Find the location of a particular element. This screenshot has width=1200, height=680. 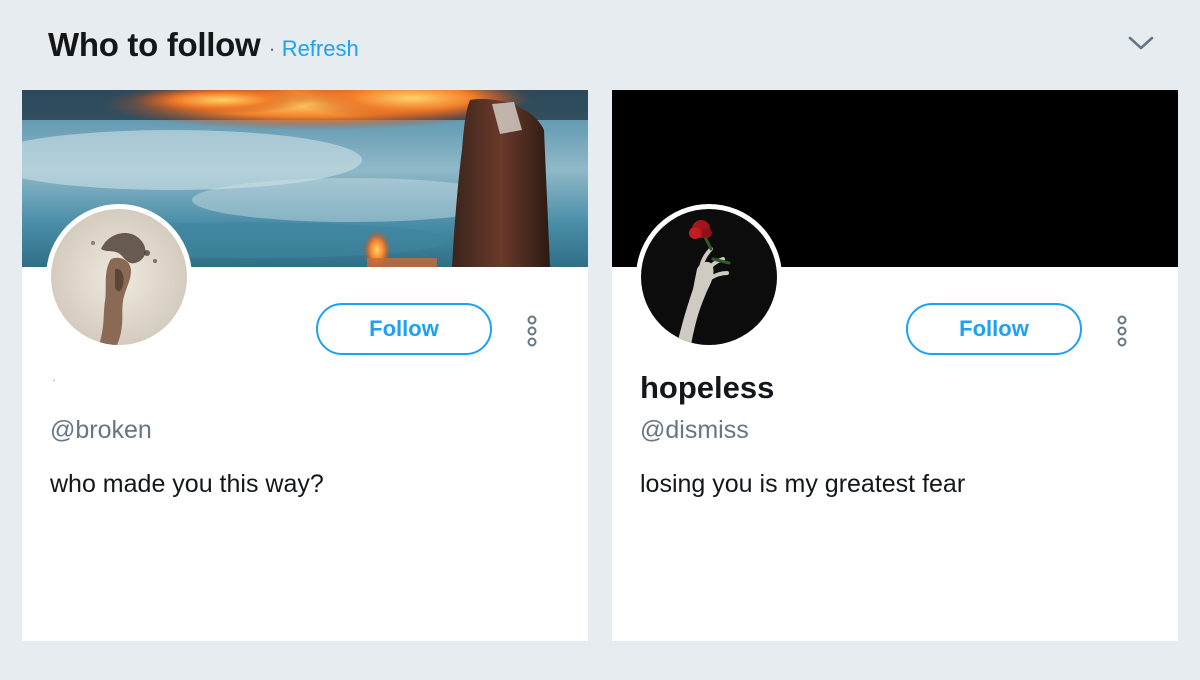

chevron-down-icon is located at coordinates (1141, 43).